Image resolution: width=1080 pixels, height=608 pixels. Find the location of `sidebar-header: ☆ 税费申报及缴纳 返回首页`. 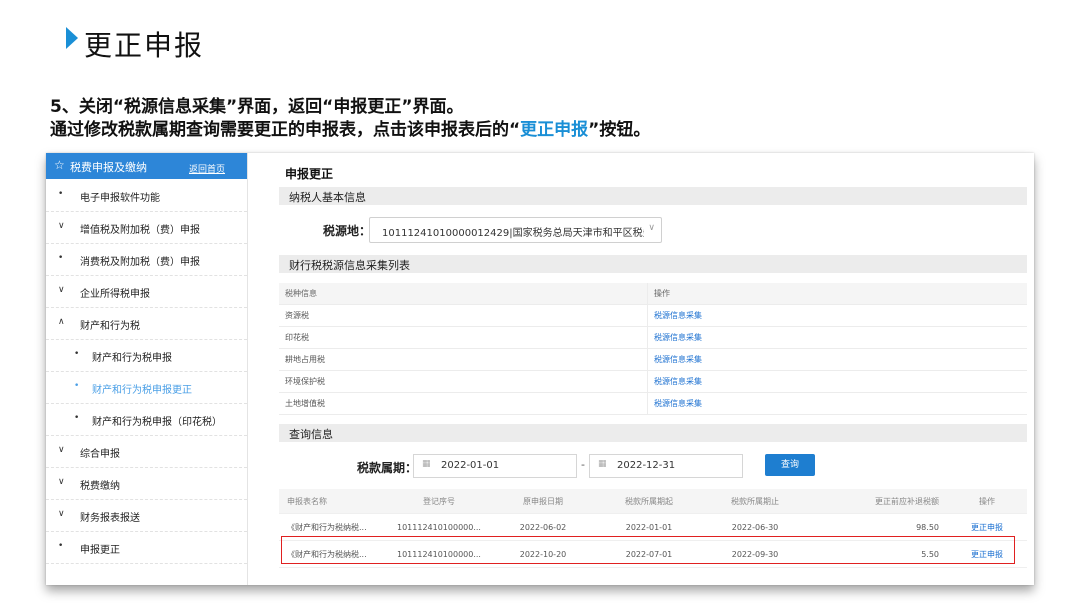

sidebar-header: ☆ 税费申报及缴纳 返回首页 is located at coordinates (146, 166).